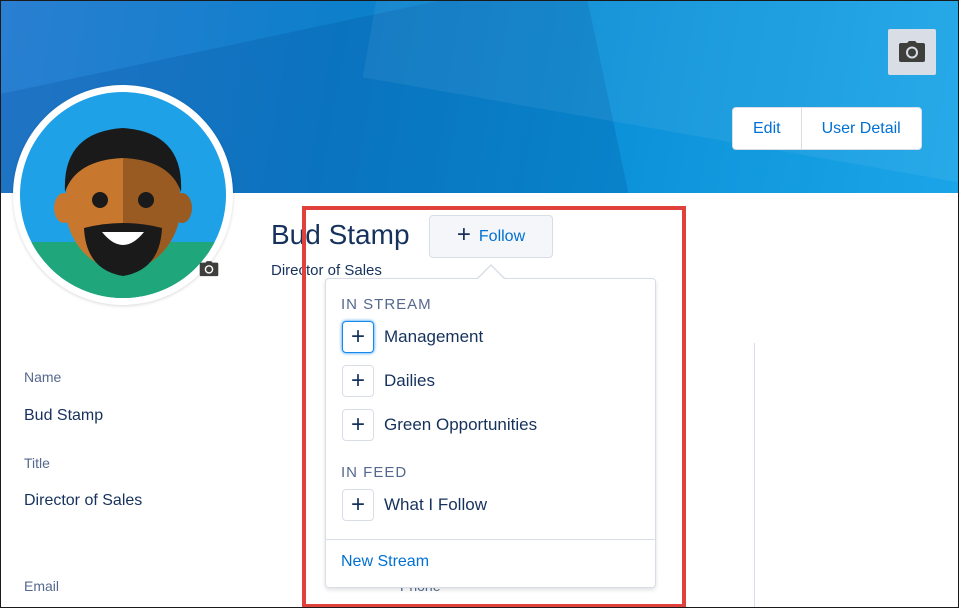 Image resolution: width=959 pixels, height=608 pixels. What do you see at coordinates (461, 424) in the screenshot?
I see `stream-item-label: Green Opportunities` at bounding box center [461, 424].